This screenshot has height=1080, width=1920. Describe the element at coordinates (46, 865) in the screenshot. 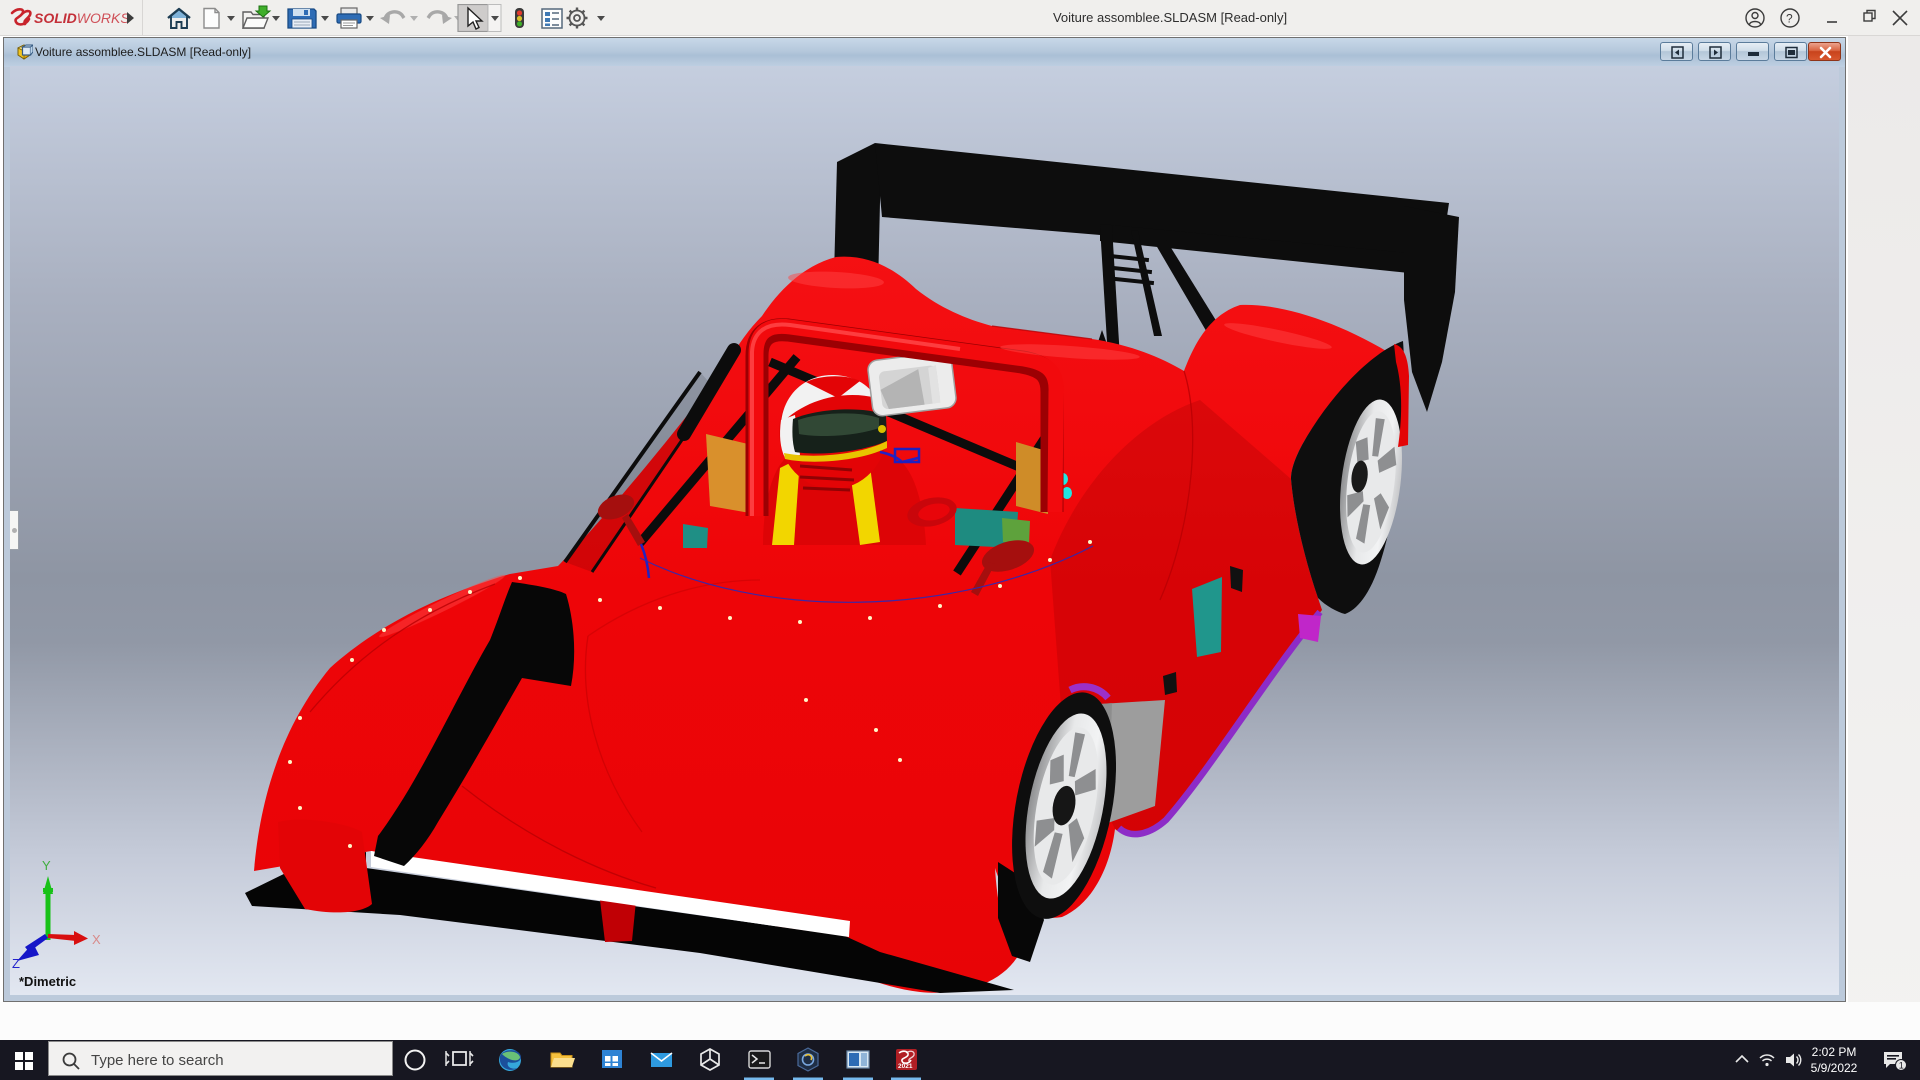

I see `svg-text: Y` at that location.